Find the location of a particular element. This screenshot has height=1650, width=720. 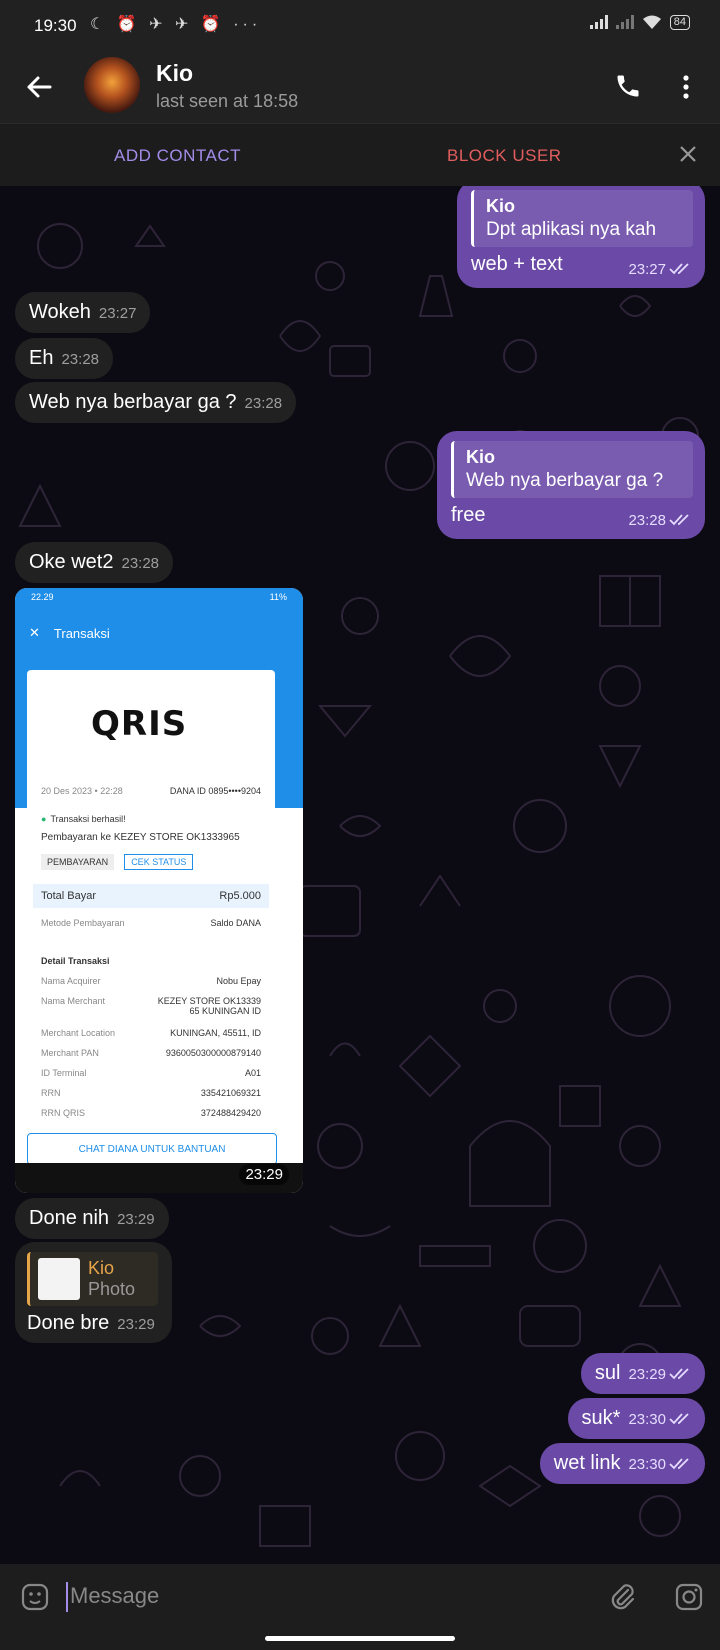

paperclip-icon is located at coordinates (623, 1597).